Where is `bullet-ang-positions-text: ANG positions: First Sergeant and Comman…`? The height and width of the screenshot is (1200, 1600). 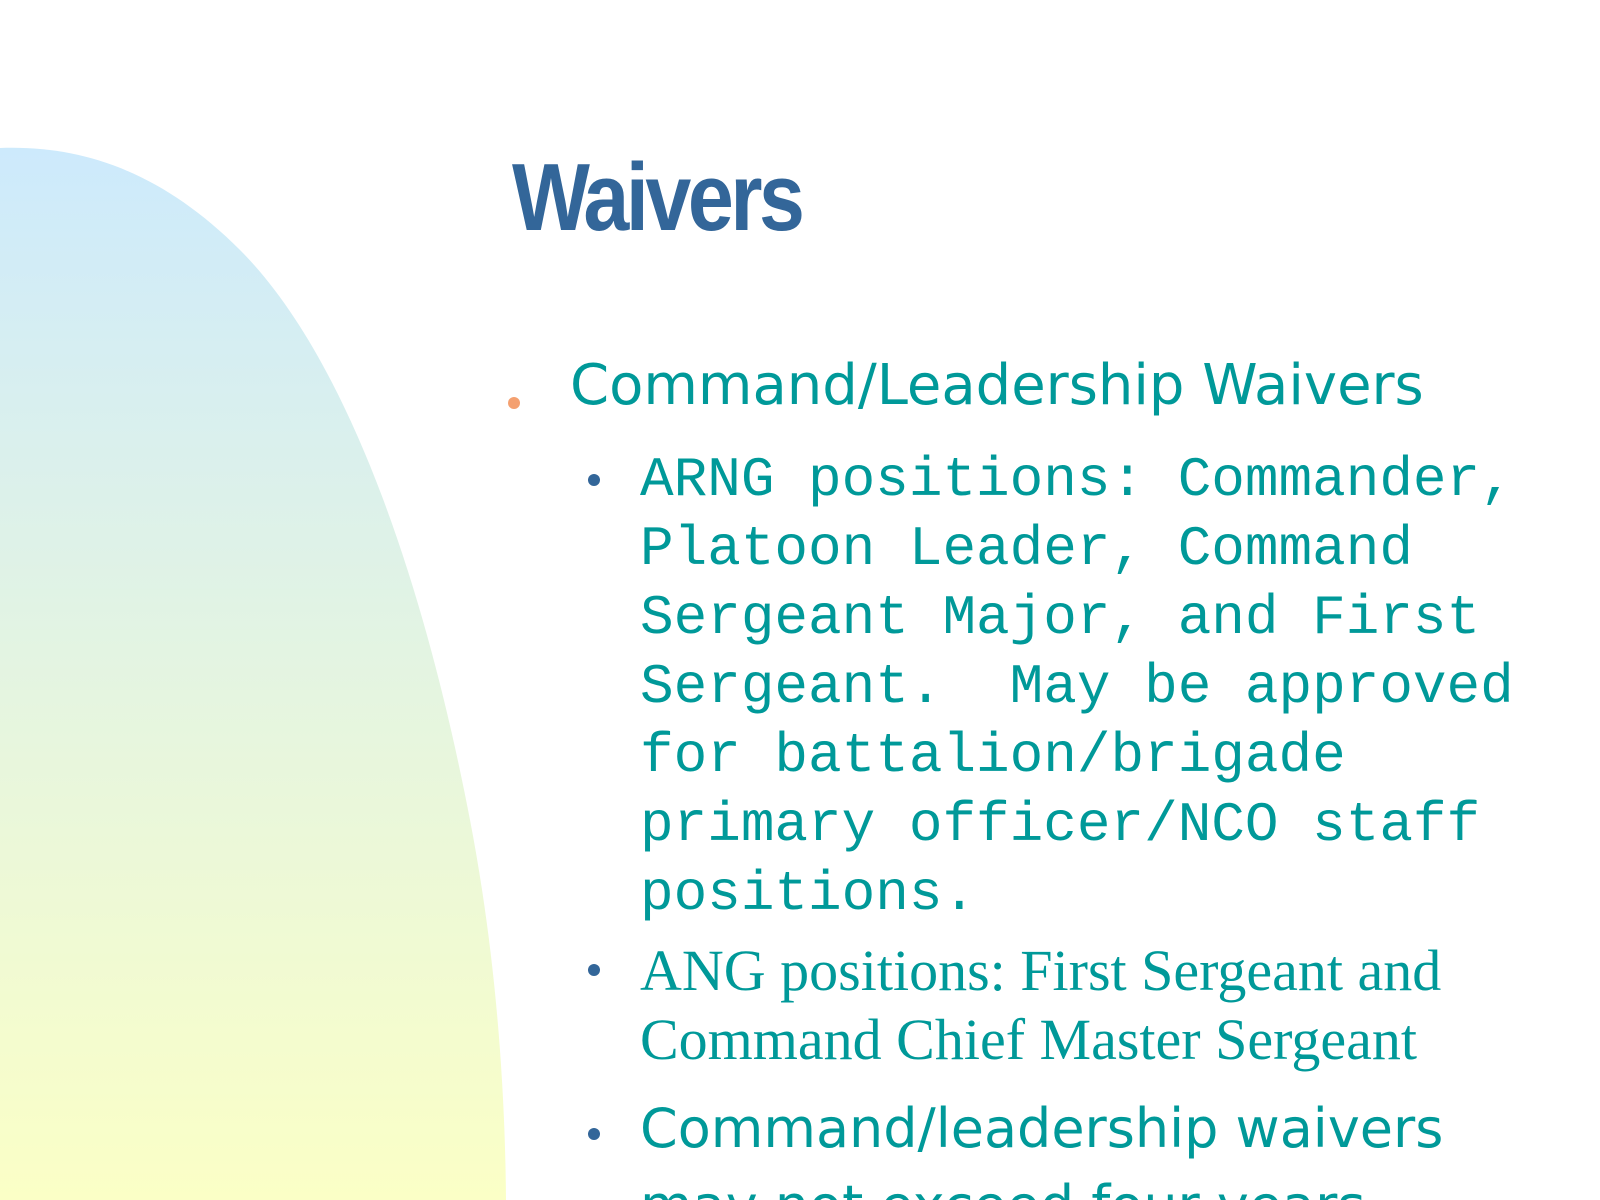
bullet-ang-positions-text: ANG positions: First Sergeant and Comman… is located at coordinates (1041, 1005).